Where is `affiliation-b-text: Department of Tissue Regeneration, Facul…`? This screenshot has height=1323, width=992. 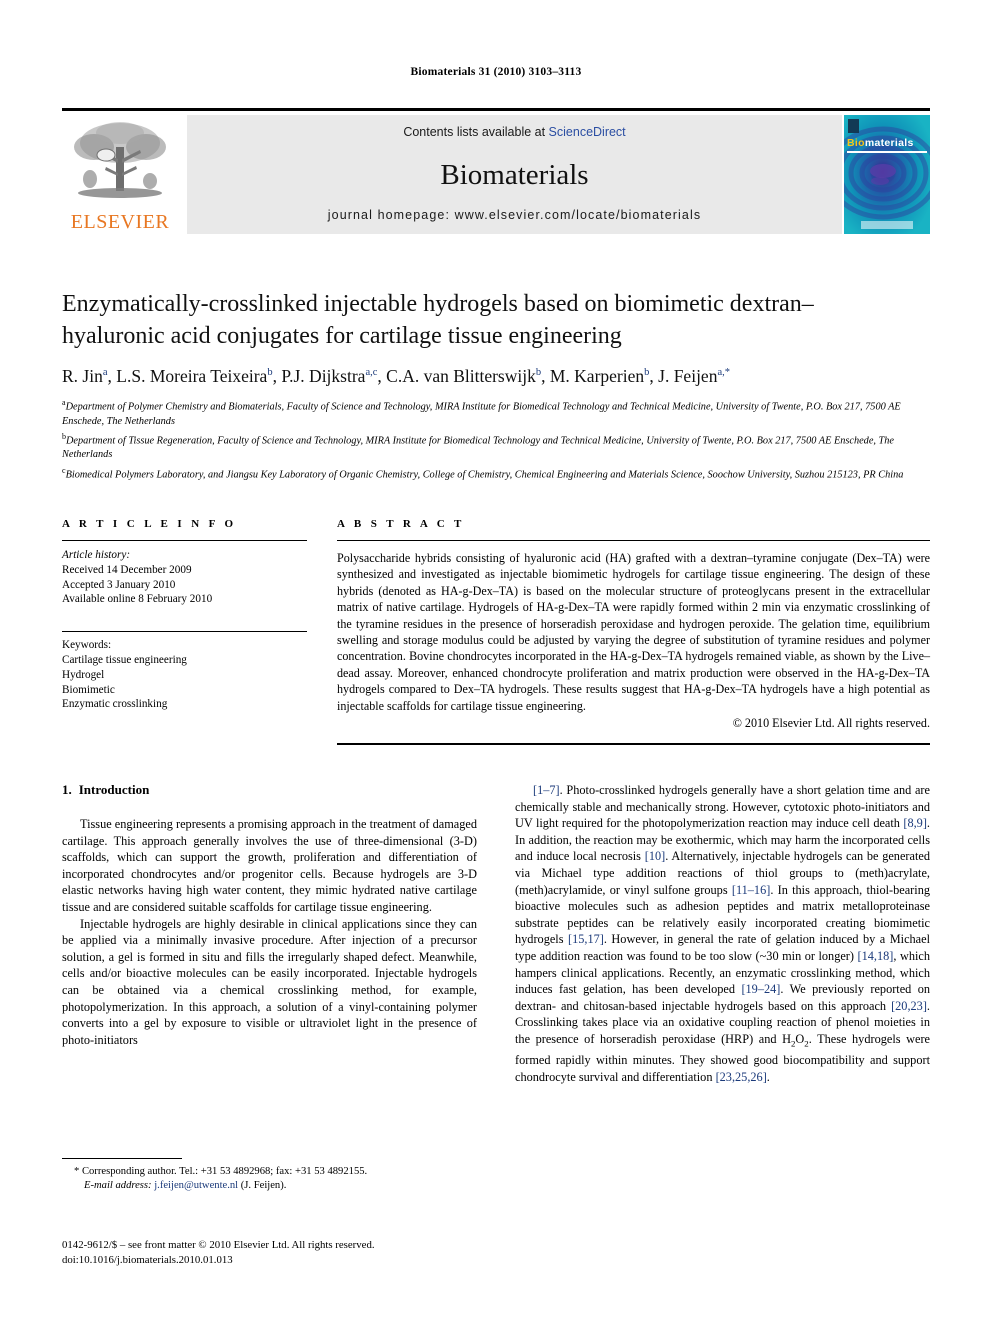 affiliation-b-text: Department of Tissue Regeneration, Facul… is located at coordinates (478, 448).